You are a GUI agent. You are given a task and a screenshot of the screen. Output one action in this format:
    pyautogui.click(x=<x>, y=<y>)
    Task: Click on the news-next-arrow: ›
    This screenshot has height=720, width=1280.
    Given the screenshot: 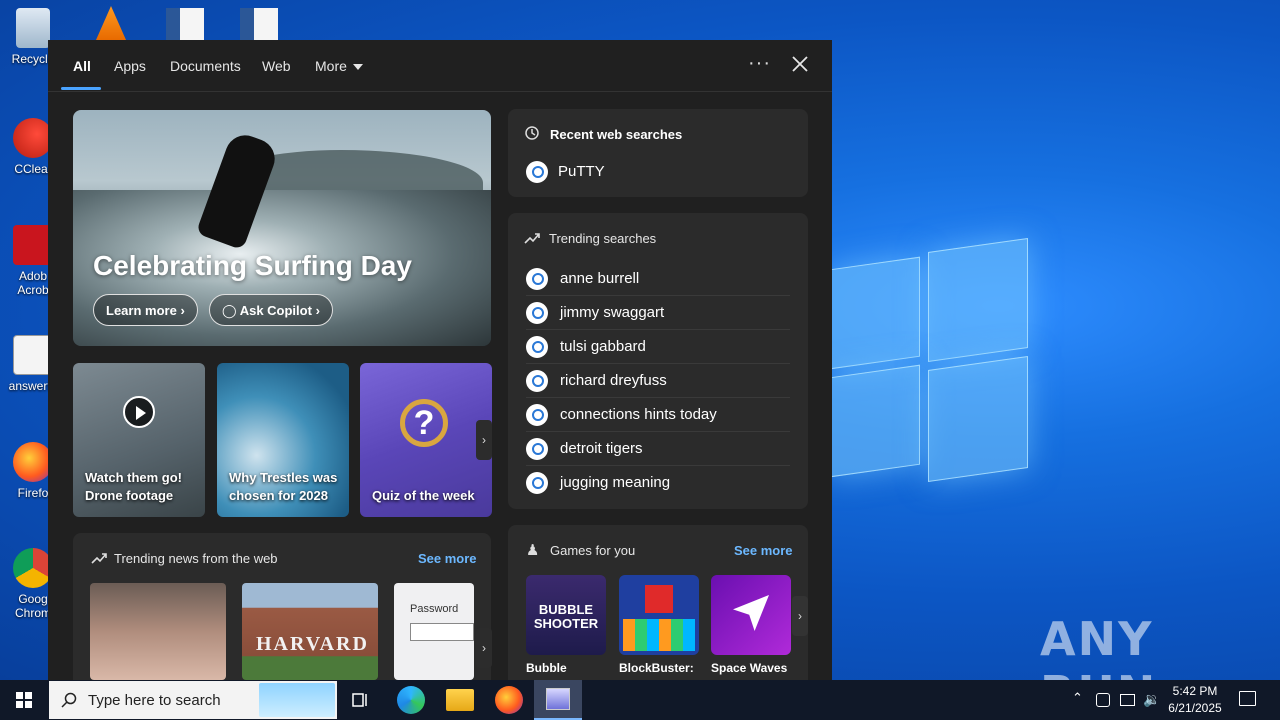 What is the action you would take?
    pyautogui.click(x=484, y=648)
    